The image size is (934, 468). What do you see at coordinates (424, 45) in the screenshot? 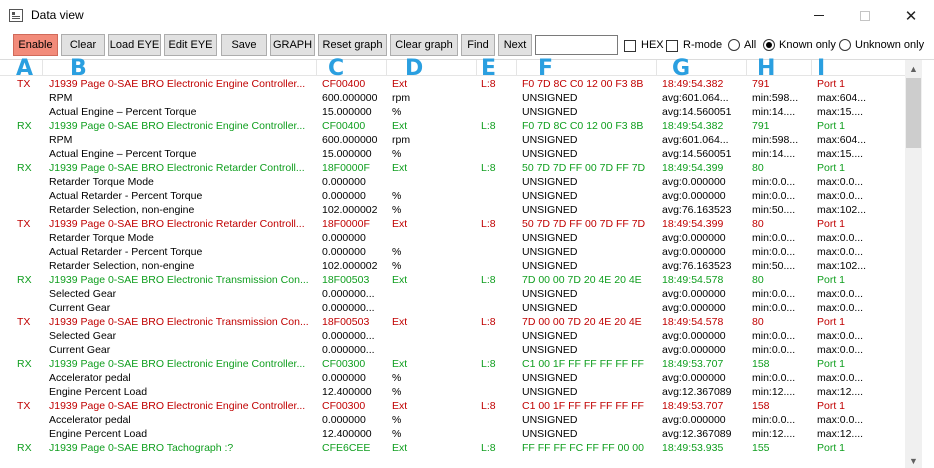
I see `clear-graph-button: Clear graph` at bounding box center [424, 45].